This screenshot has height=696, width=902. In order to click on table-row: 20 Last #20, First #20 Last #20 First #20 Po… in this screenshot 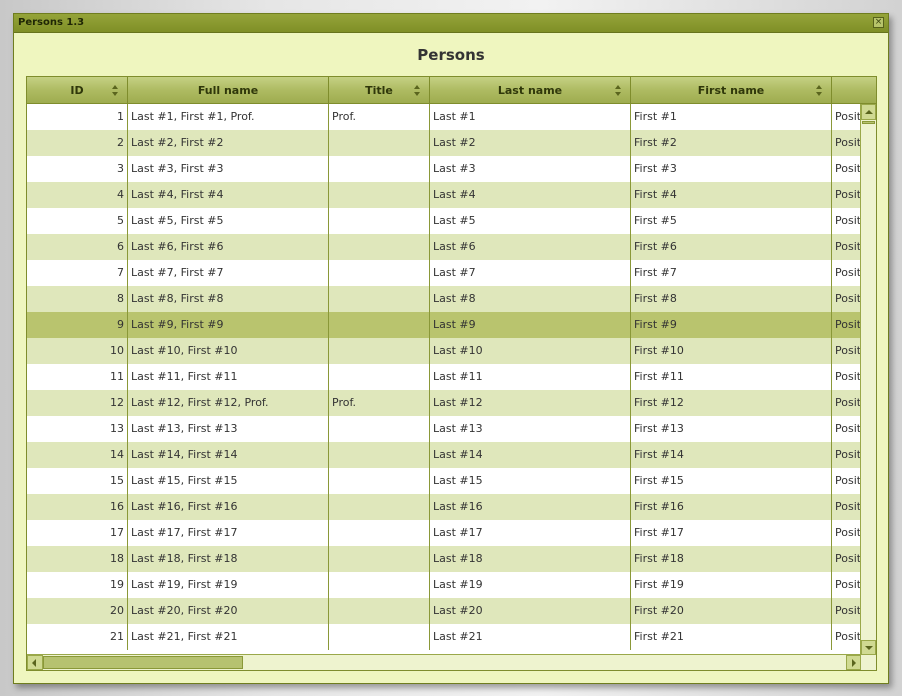, I will do `click(444, 611)`.